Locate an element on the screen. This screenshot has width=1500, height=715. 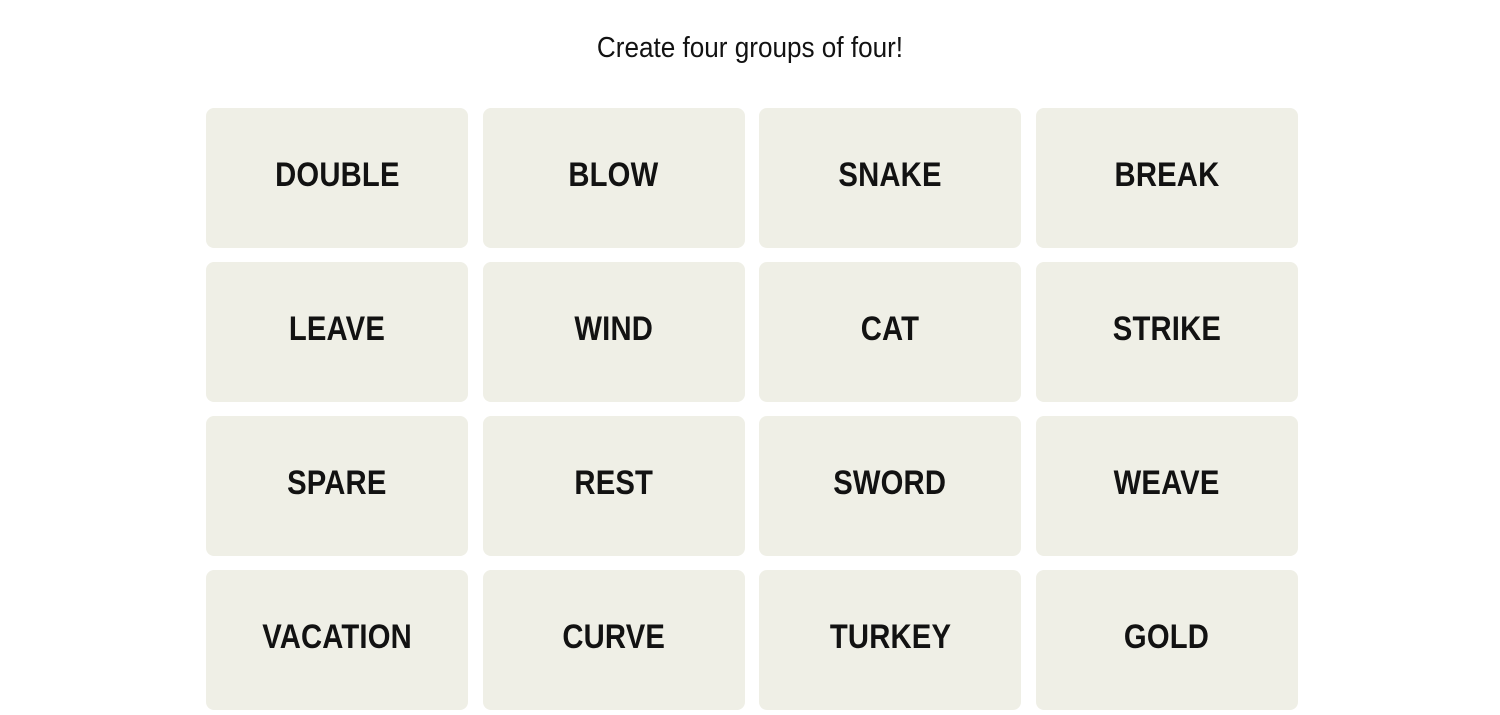
word-tile: SPARE is located at coordinates (337, 486).